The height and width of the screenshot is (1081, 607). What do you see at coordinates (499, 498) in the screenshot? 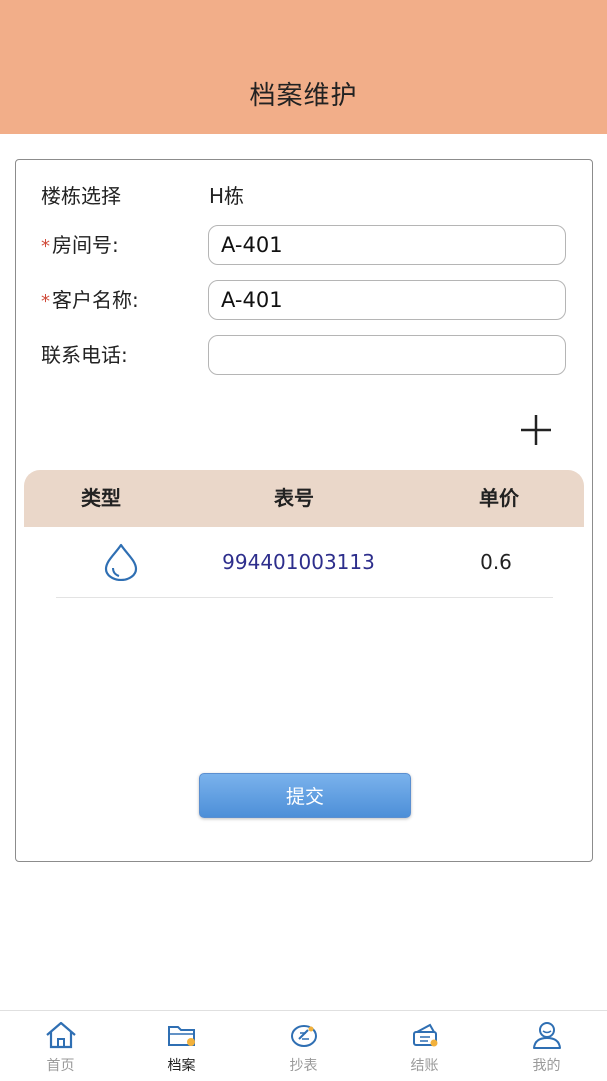
I see `column-header-price: 单价` at bounding box center [499, 498].